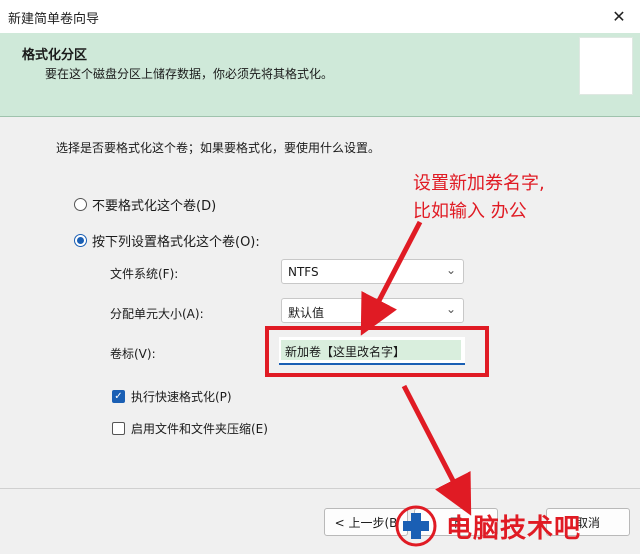 This screenshot has height=554, width=640. Describe the element at coordinates (416, 526) in the screenshot. I see `watermark-logo-icon` at that location.